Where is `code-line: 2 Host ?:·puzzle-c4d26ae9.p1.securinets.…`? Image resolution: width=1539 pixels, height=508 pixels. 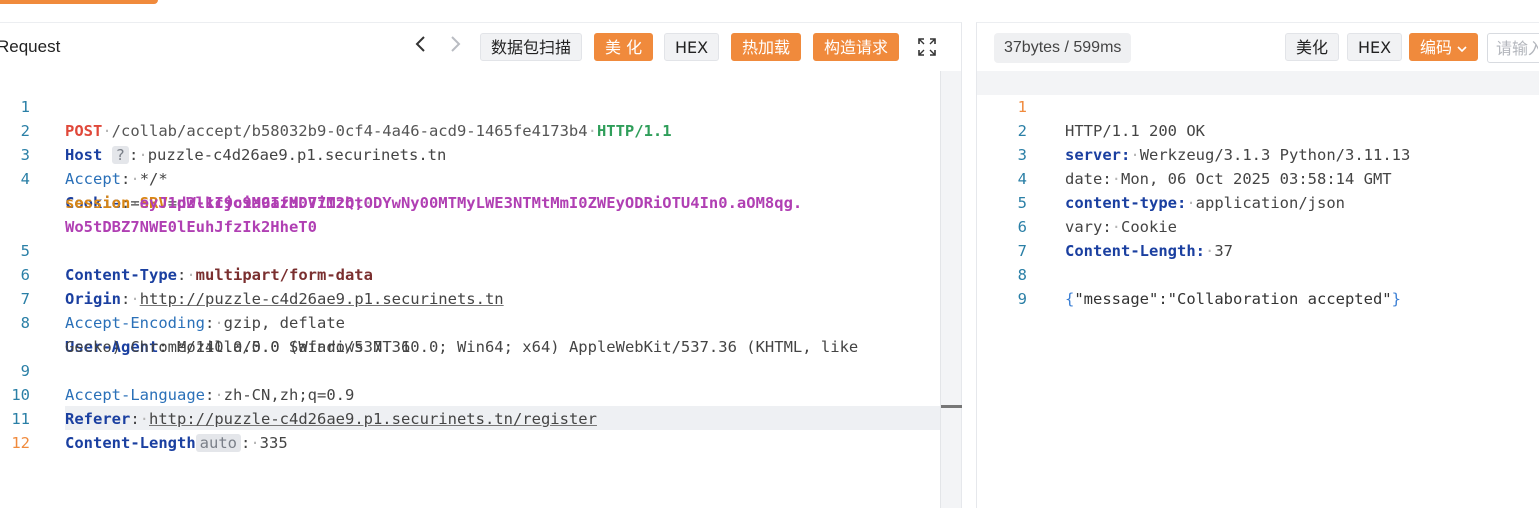
code-line: 2 Host ?:·puzzle-c4d26ae9.p1.securinets.… is located at coordinates (470, 129).